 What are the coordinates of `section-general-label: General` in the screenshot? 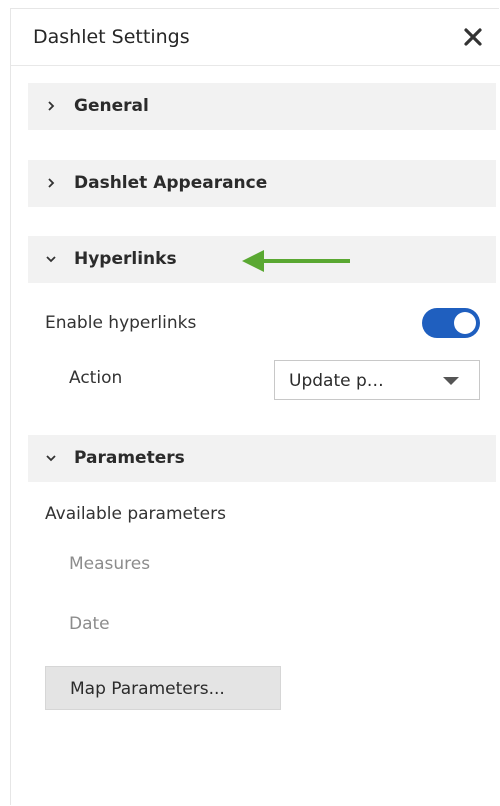 It's located at (111, 106).